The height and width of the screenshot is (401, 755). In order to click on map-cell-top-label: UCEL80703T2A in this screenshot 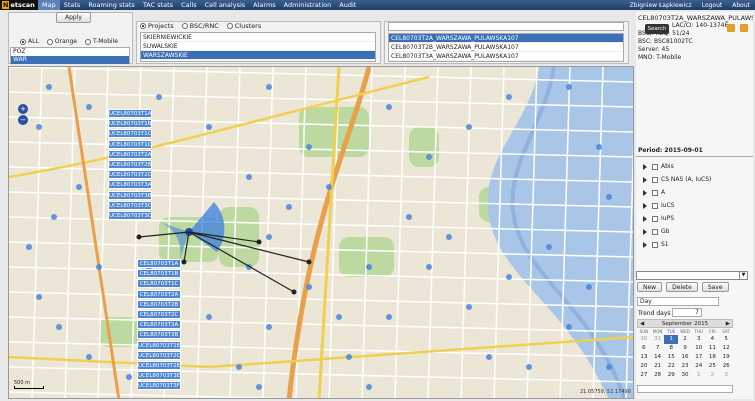, I will do `click(130, 154)`.